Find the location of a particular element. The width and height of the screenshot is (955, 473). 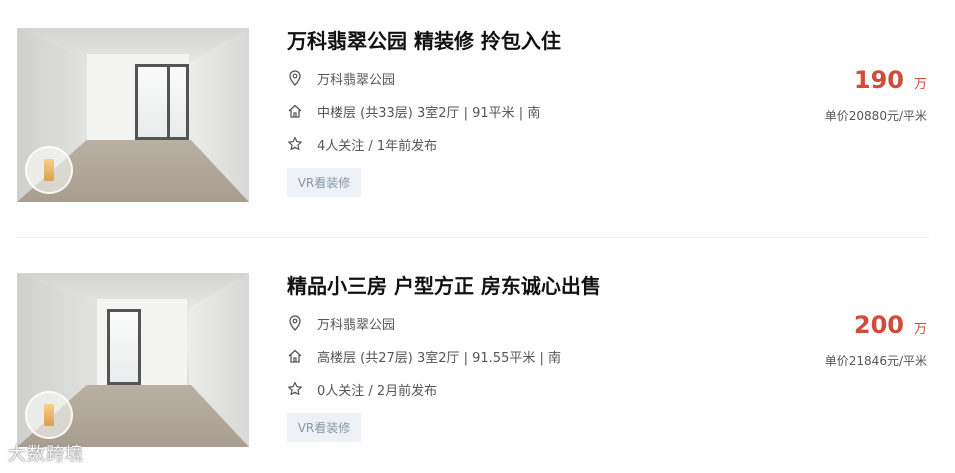

listing-divider is located at coordinates (473, 237).